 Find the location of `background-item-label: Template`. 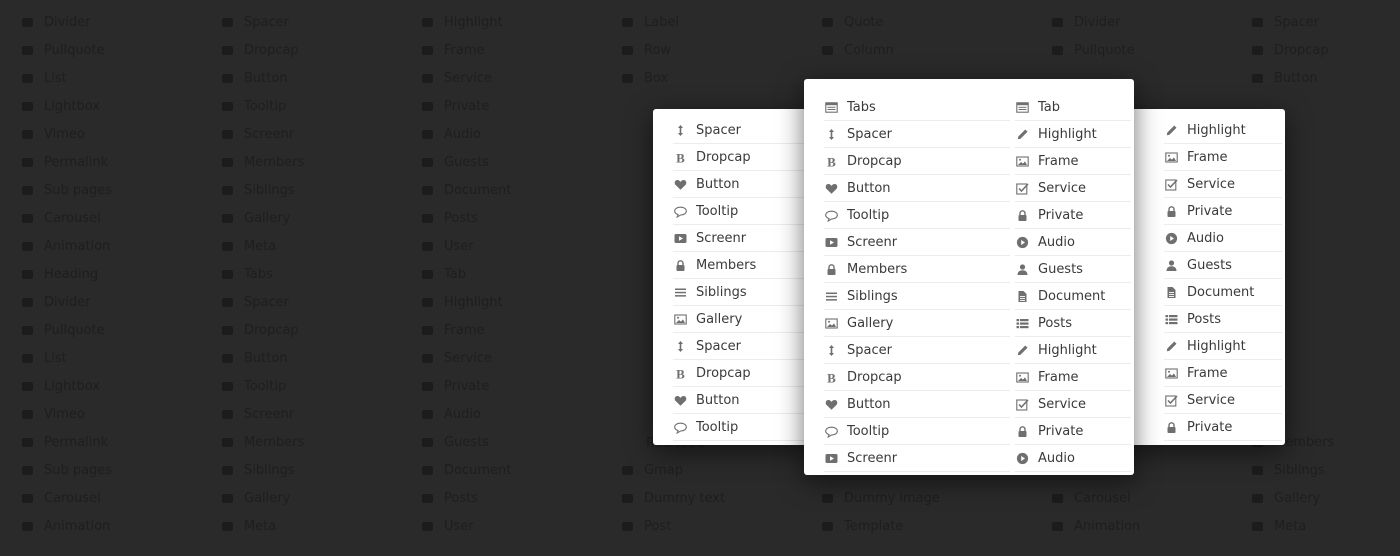

background-item-label: Template is located at coordinates (874, 526).